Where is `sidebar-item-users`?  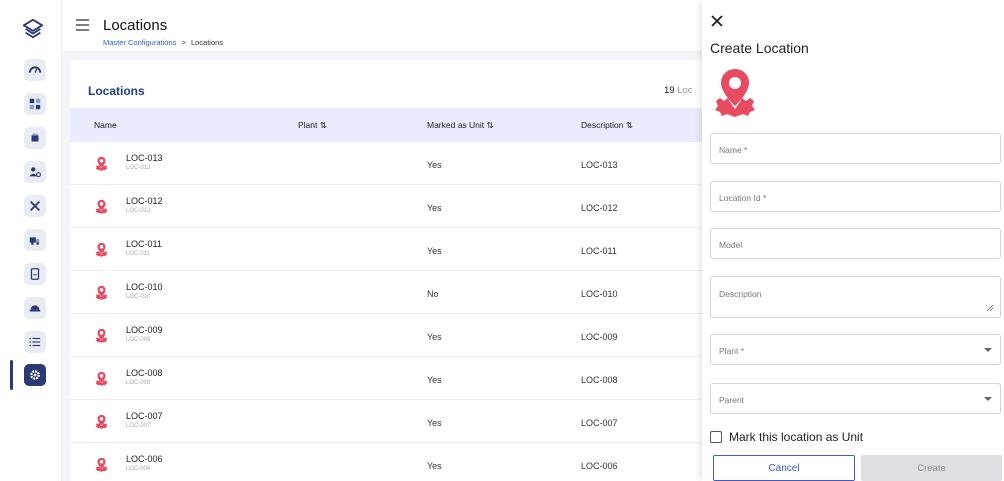 sidebar-item-users is located at coordinates (35, 172).